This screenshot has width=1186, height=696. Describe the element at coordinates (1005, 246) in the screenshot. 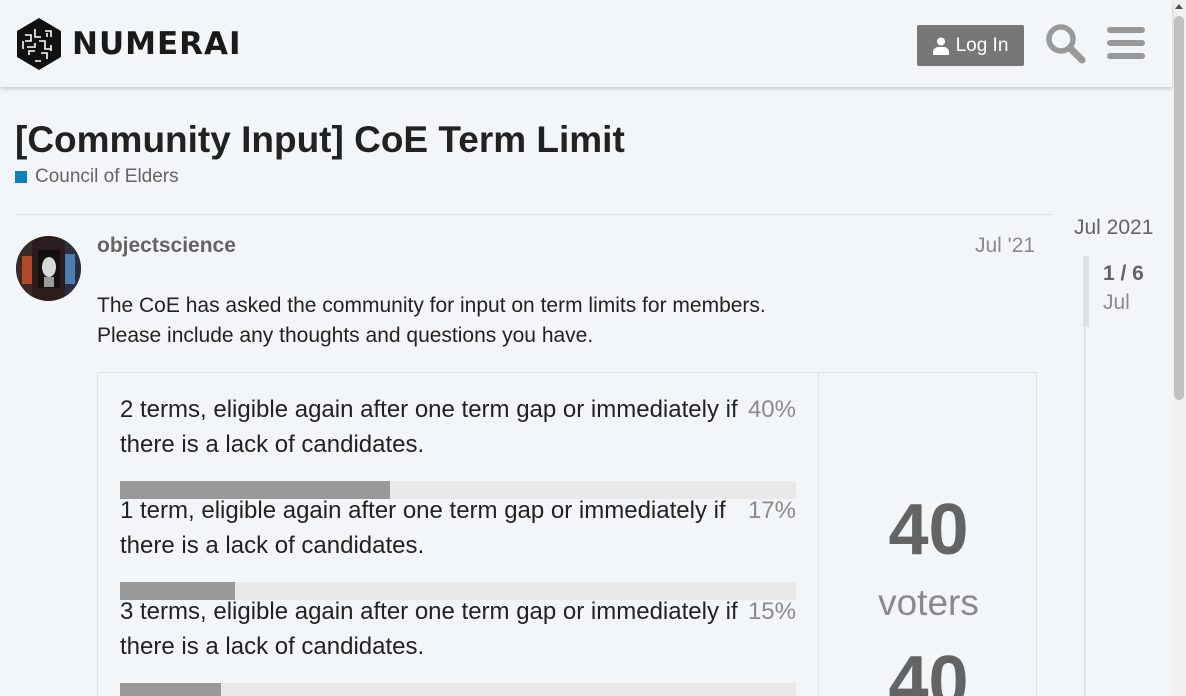

I see `post-date: Jul '21` at that location.